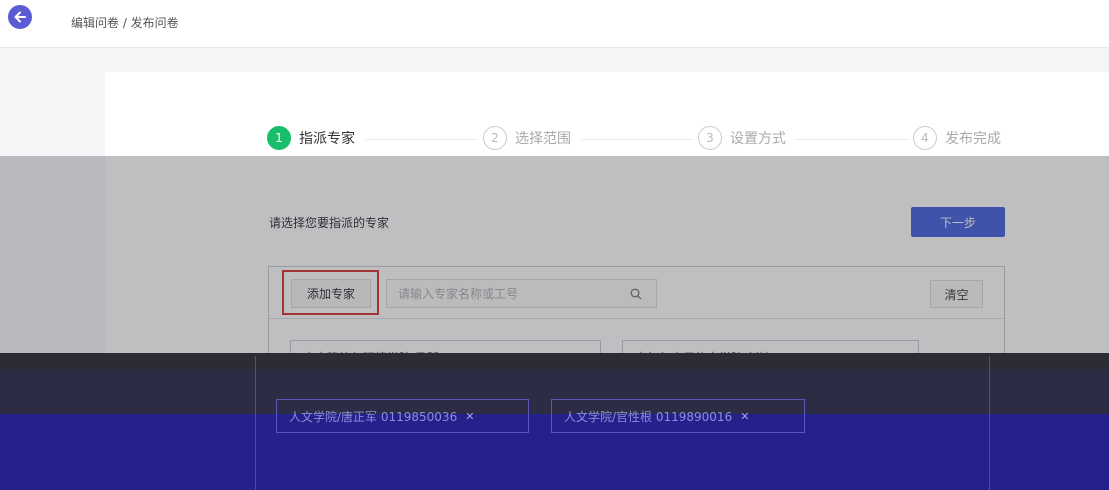 The image size is (1109, 490). Describe the element at coordinates (373, 416) in the screenshot. I see `expert-tag-label: 人文学院/唐正军 0119850036` at that location.